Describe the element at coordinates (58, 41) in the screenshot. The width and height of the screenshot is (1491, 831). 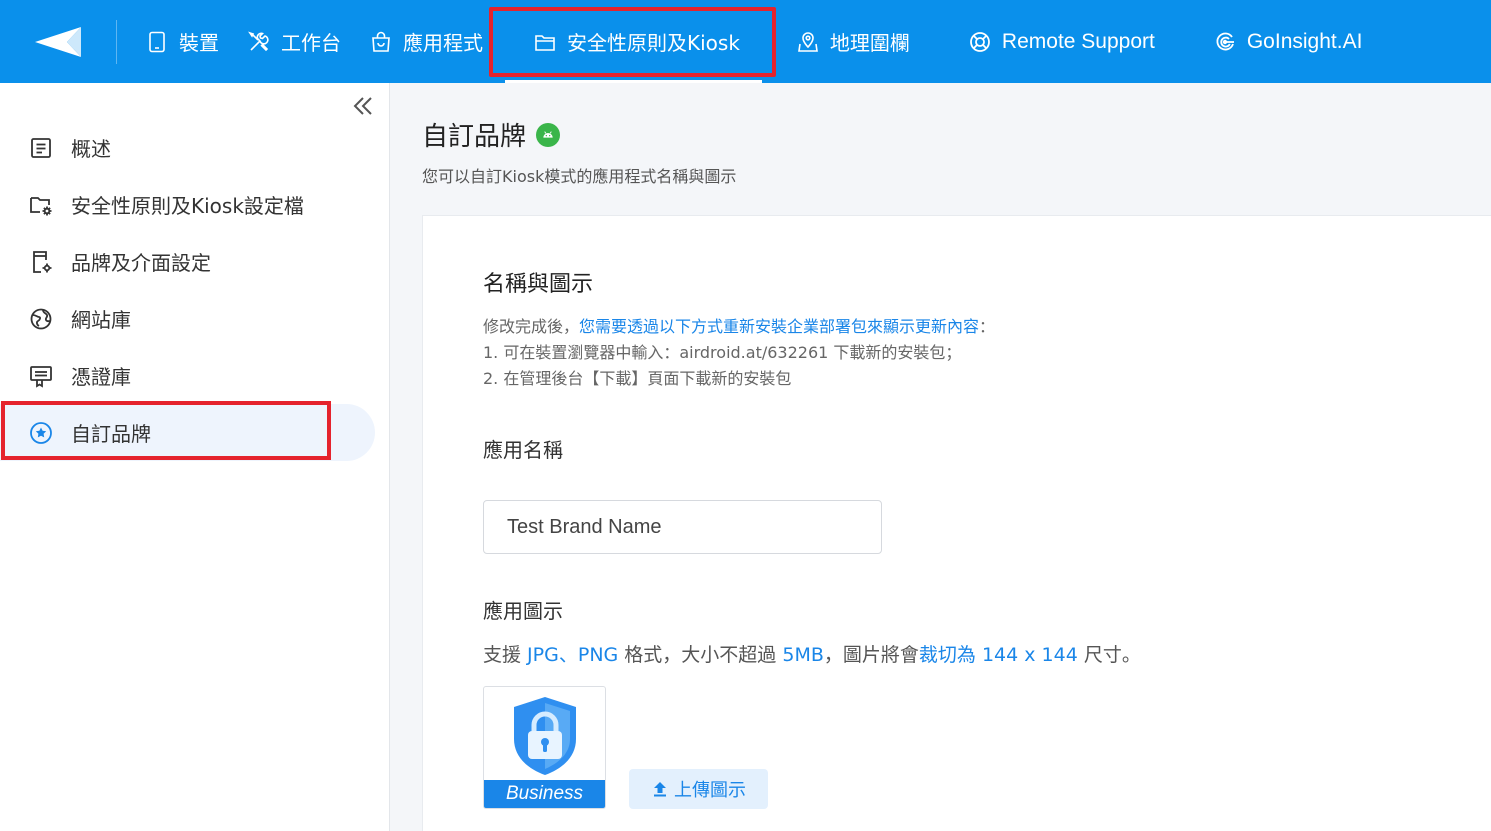
I see `airdroid-logo-icon` at that location.